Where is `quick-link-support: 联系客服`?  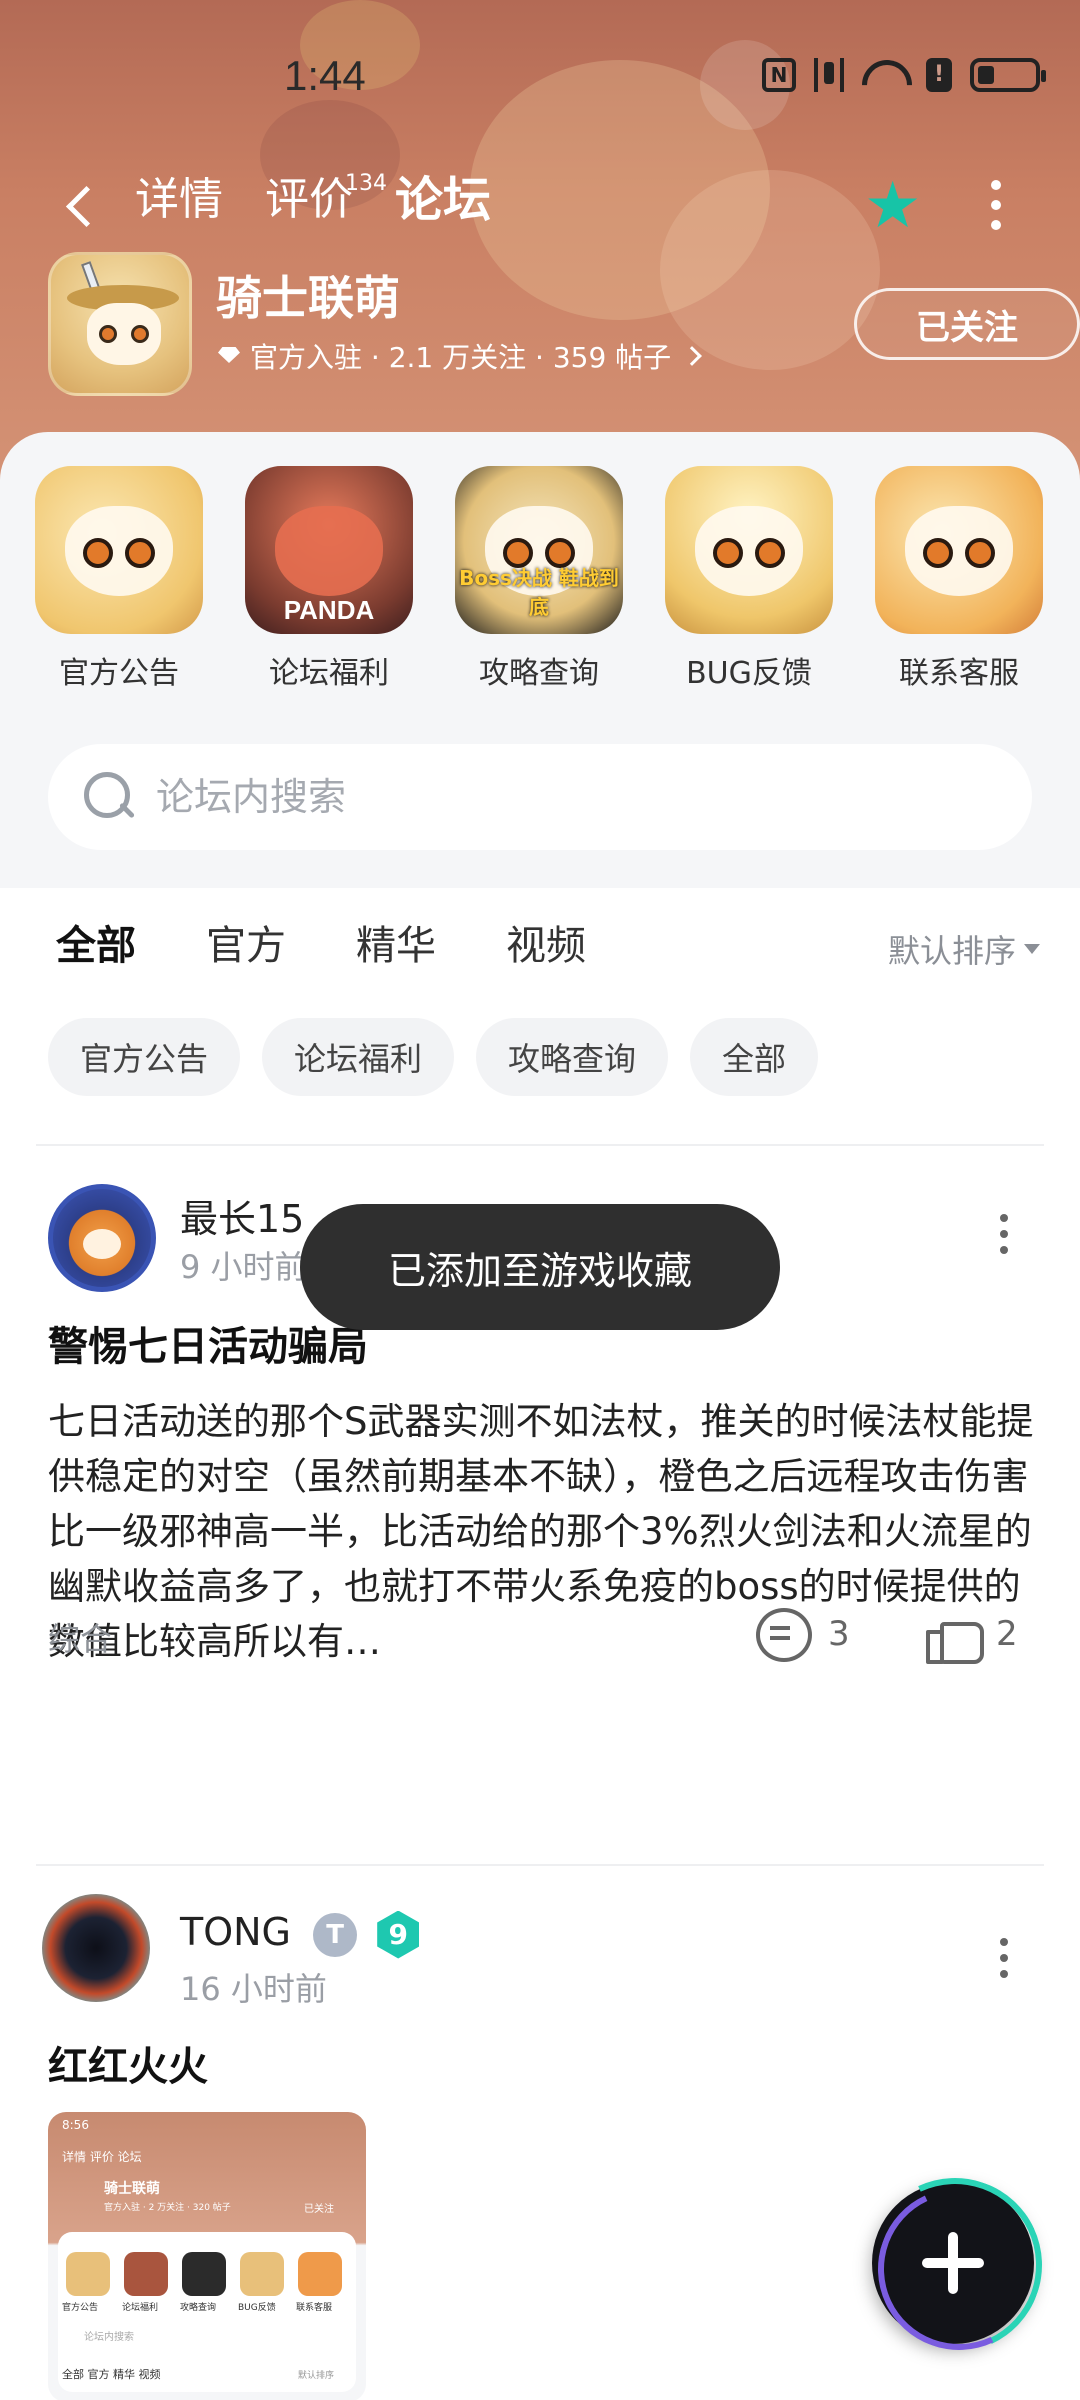
quick-link-support: 联系客服 is located at coordinates (959, 579).